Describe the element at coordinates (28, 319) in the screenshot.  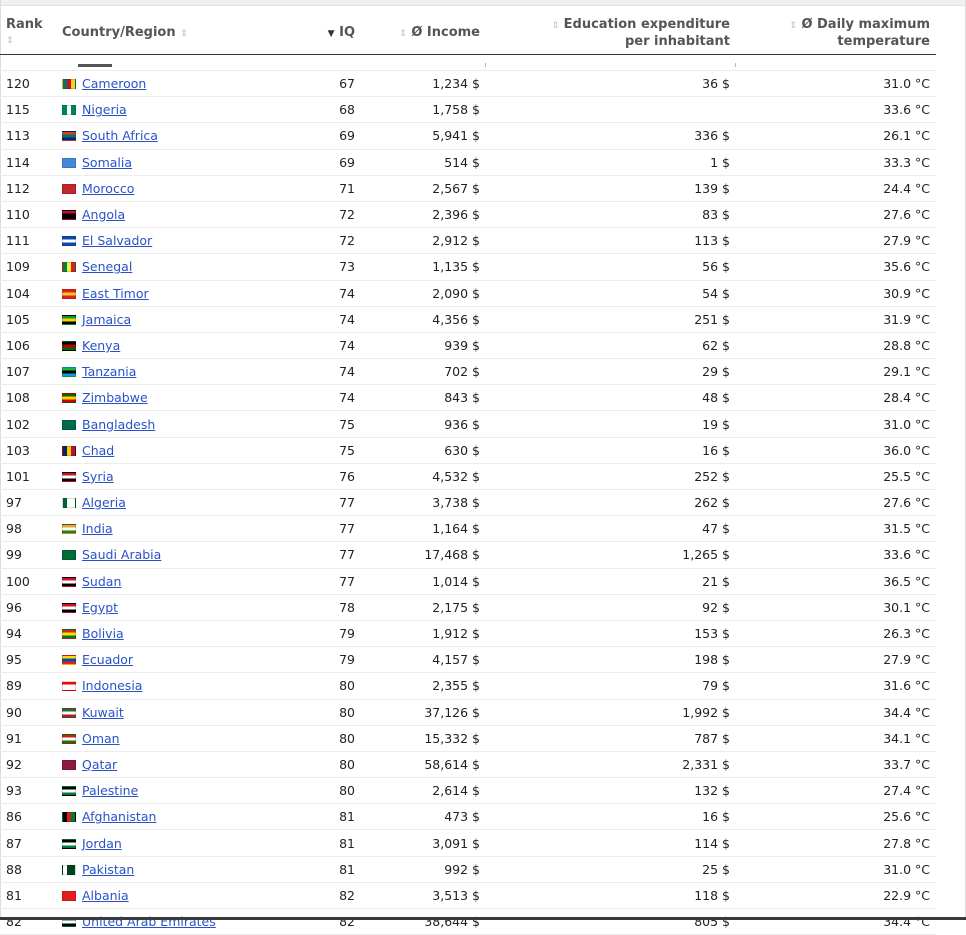
I see `rank-cell: 105` at that location.